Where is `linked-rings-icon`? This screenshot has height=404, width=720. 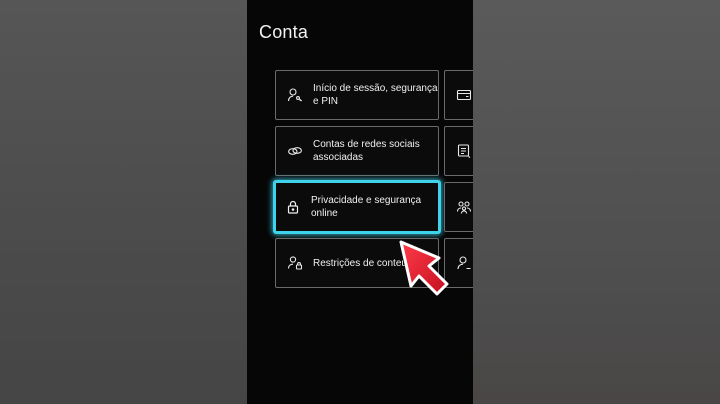
linked-rings-icon is located at coordinates (295, 151).